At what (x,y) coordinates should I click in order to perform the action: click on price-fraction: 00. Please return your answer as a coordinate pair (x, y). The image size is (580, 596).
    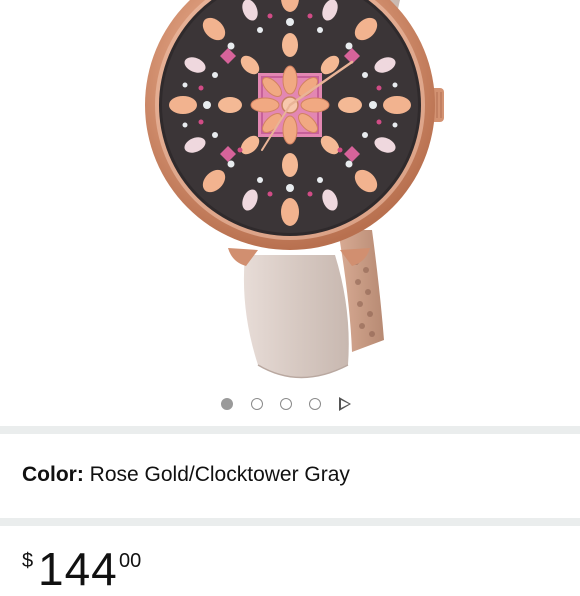
    Looking at the image, I should click on (130, 561).